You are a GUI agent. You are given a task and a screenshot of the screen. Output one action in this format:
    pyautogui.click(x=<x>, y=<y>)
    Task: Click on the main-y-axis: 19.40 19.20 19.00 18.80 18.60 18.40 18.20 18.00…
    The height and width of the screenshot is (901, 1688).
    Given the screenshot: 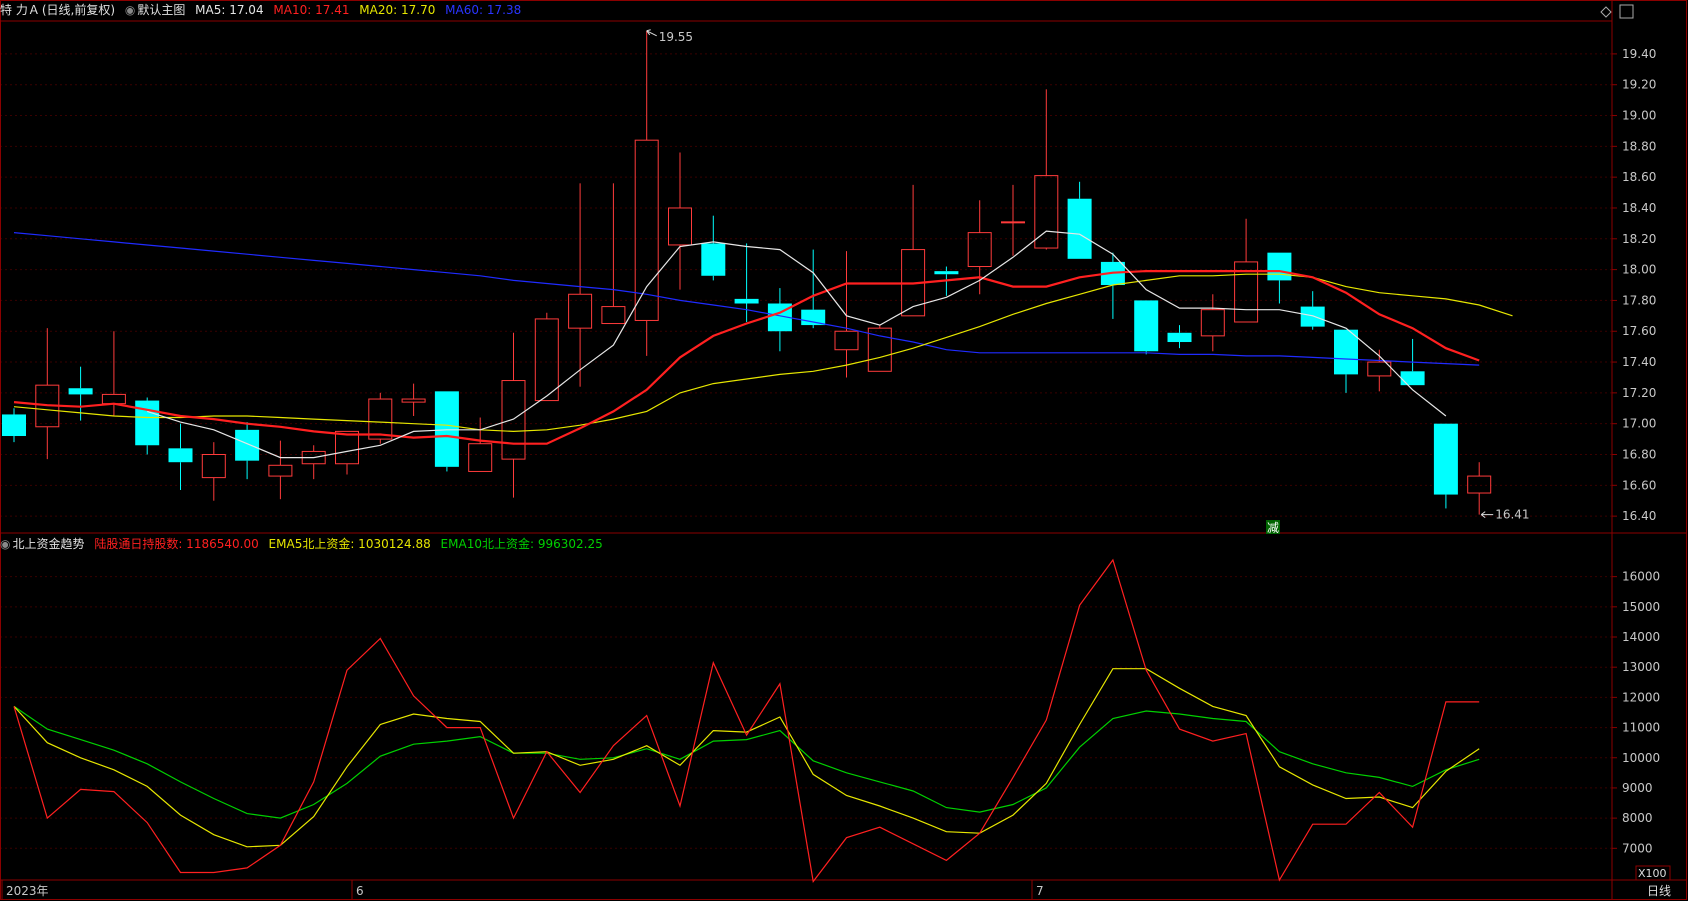 What is the action you would take?
    pyautogui.click(x=1634, y=285)
    